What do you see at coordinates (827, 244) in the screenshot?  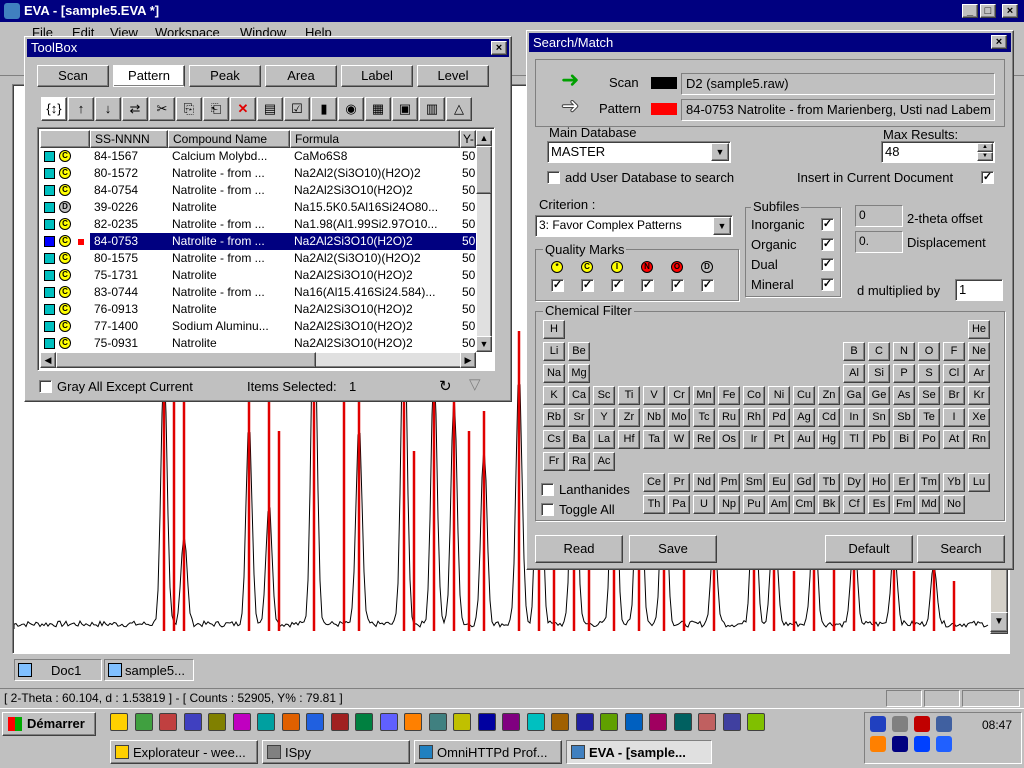 I see `subfile-organic-checkbox: ✓` at bounding box center [827, 244].